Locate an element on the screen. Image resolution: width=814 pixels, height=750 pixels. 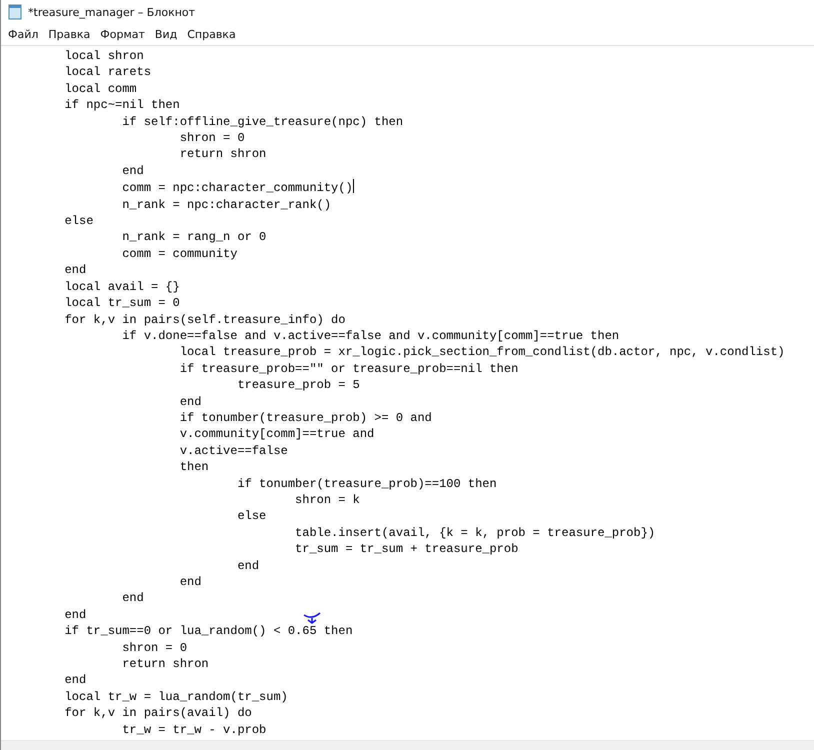
code-line: n_rank = npc:character_rank() is located at coordinates (226, 205).